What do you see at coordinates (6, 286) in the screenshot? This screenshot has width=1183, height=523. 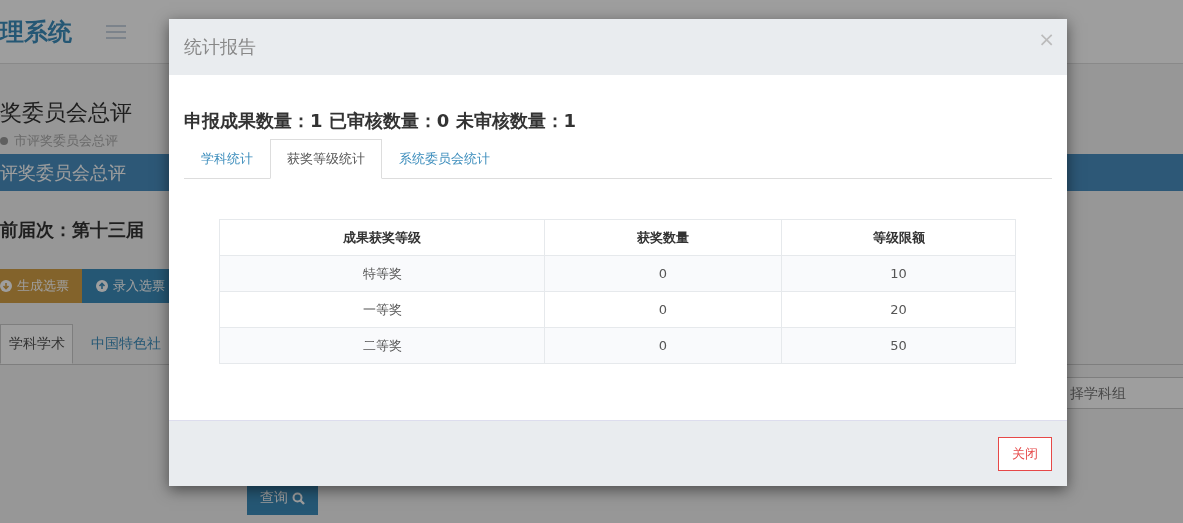 I see `down-arrow-icon` at bounding box center [6, 286].